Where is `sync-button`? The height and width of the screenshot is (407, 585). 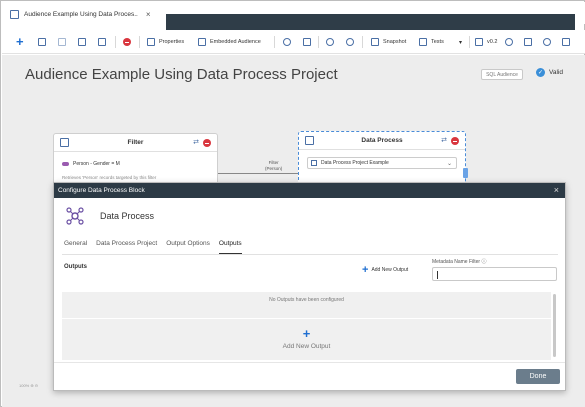
sync-button is located at coordinates (547, 42).